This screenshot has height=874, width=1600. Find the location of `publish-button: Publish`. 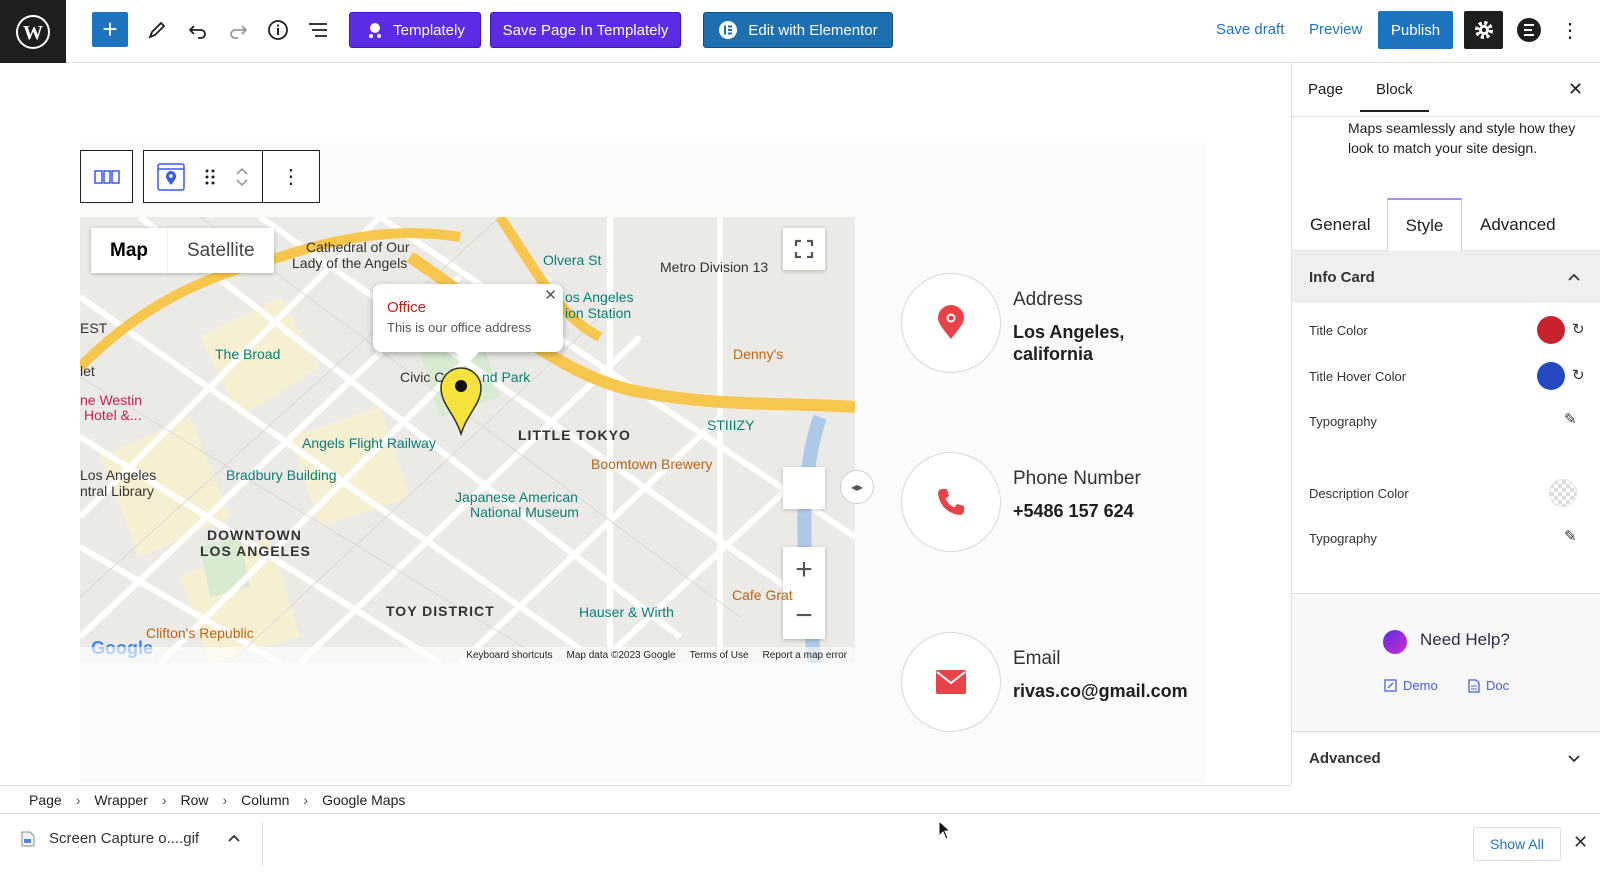

publish-button: Publish is located at coordinates (1415, 30).